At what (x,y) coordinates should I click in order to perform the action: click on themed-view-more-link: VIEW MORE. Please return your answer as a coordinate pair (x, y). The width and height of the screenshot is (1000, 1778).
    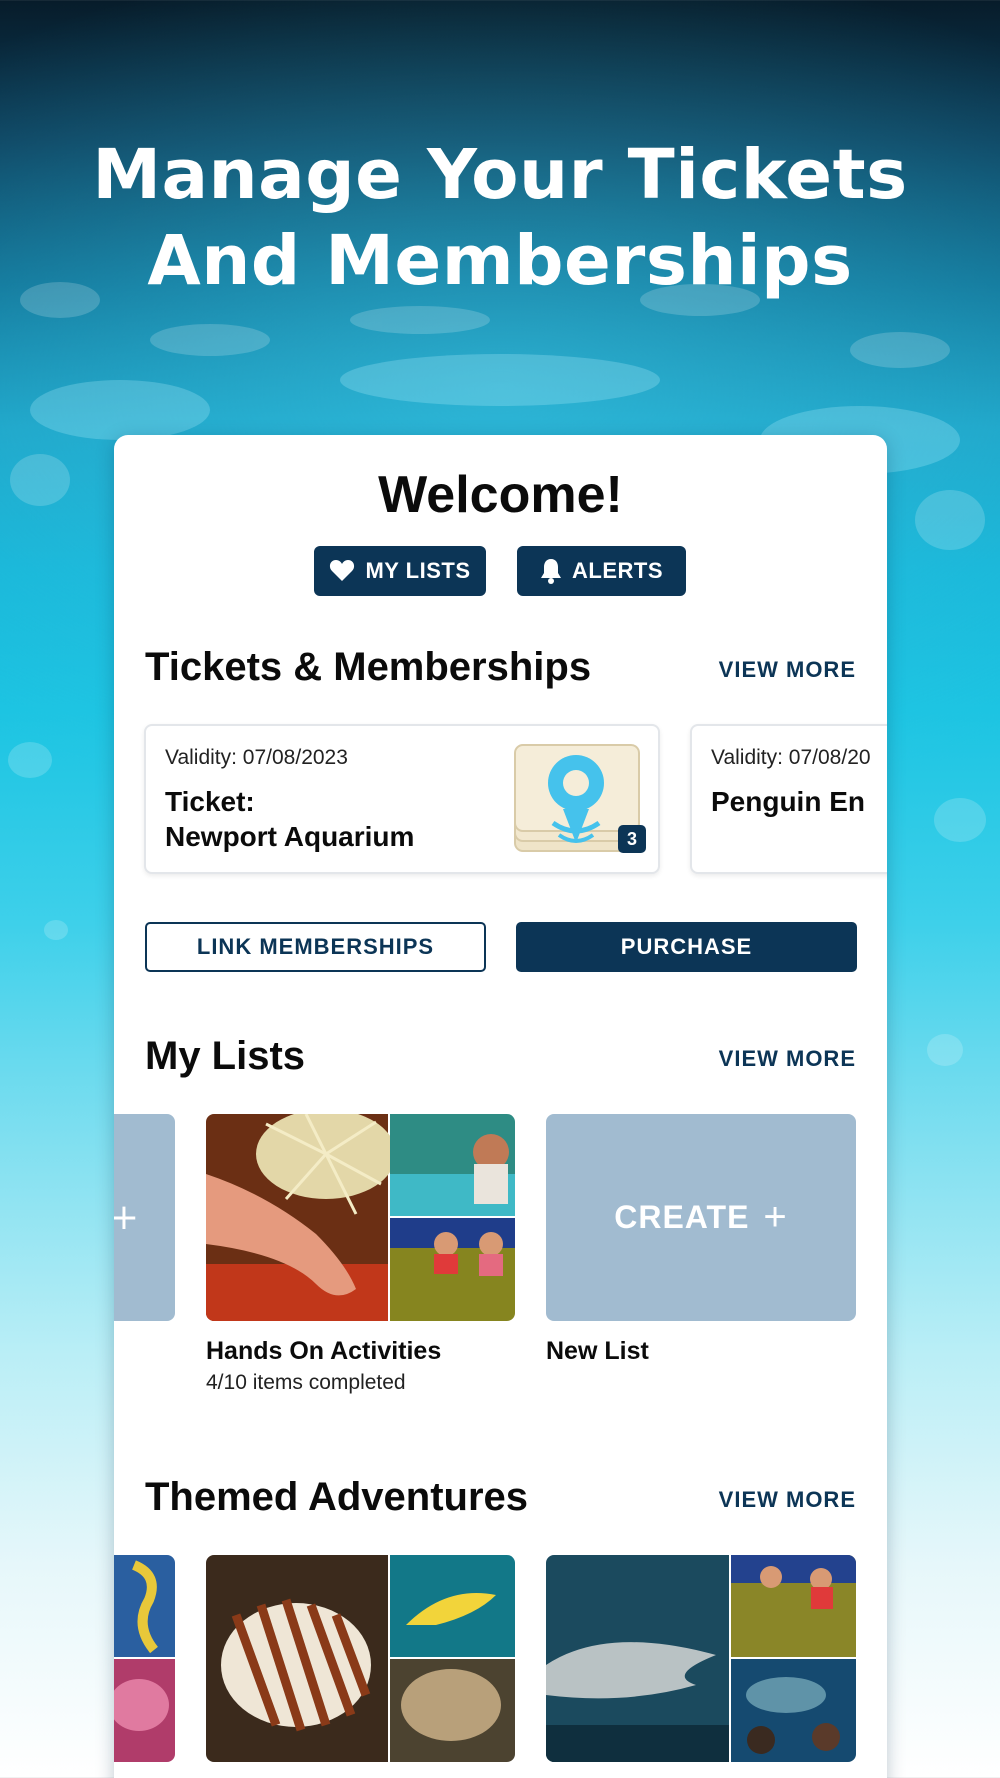
    Looking at the image, I should click on (787, 1500).